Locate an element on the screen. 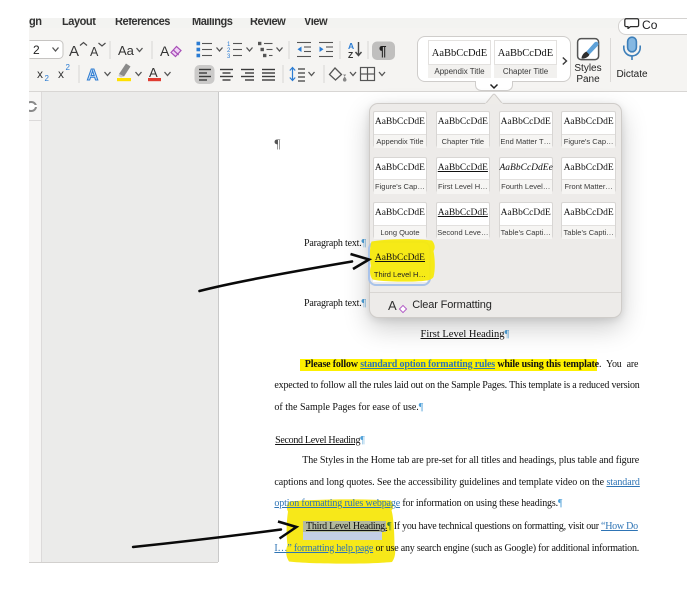 The width and height of the screenshot is (687, 607). svg-text: Z is located at coordinates (350, 55).